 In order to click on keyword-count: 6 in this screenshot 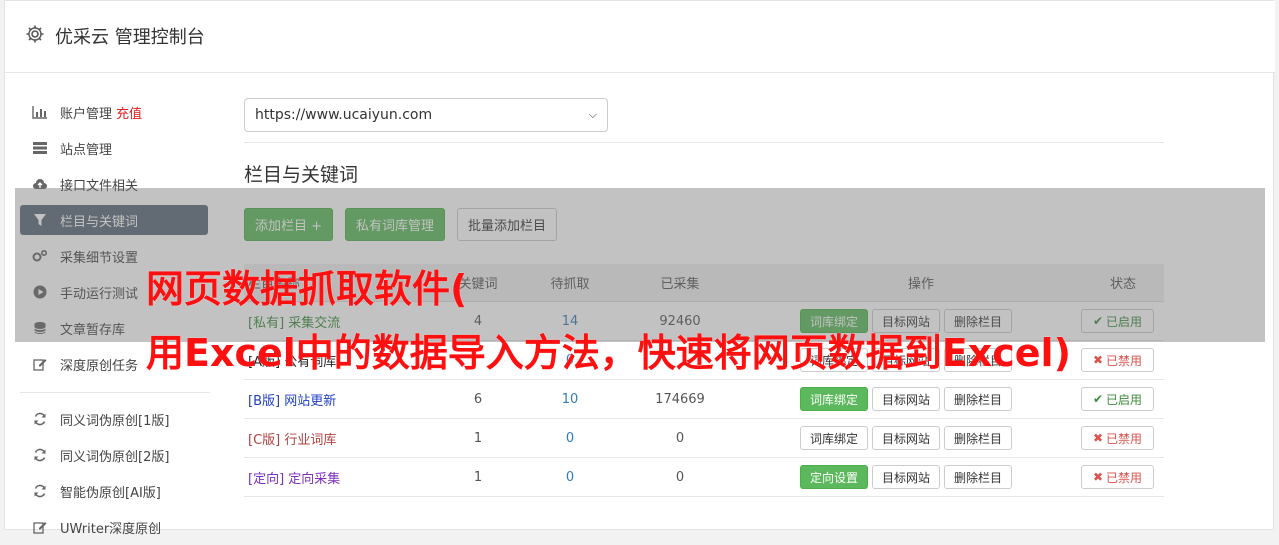, I will do `click(478, 399)`.